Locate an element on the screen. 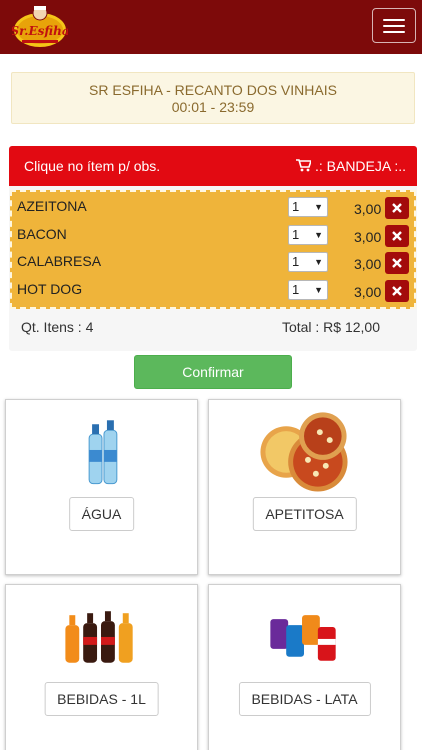  category-card-agua: ÁGUA is located at coordinates (101, 487).